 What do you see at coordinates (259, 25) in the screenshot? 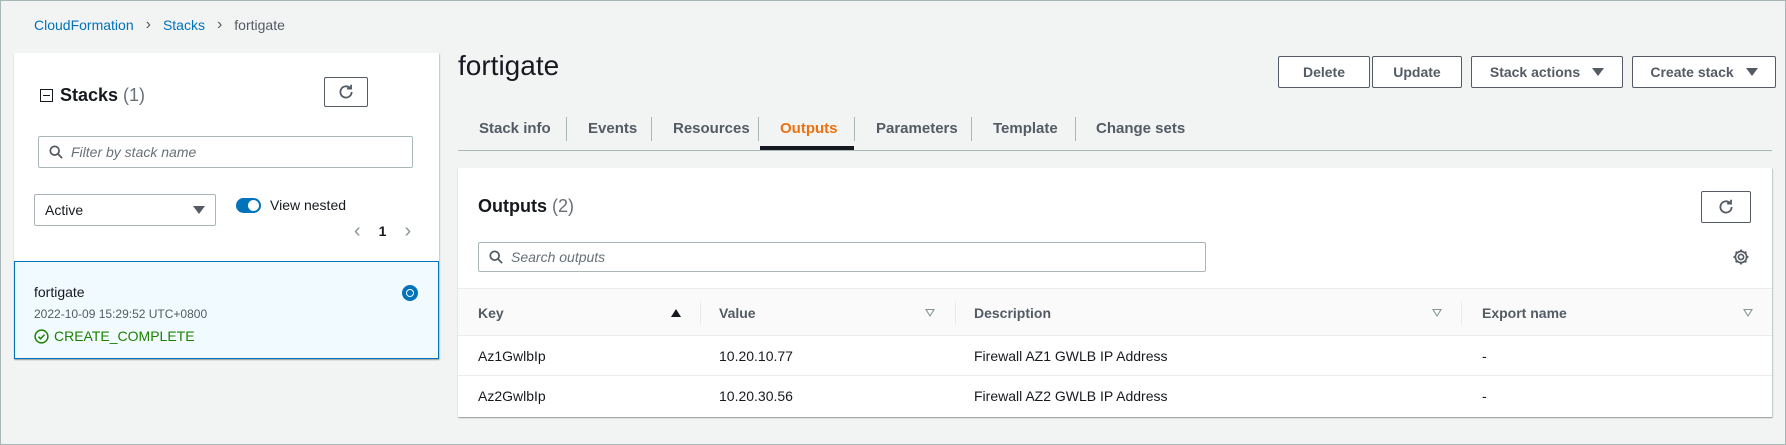
I see `breadcrumb-current: fortigate` at bounding box center [259, 25].